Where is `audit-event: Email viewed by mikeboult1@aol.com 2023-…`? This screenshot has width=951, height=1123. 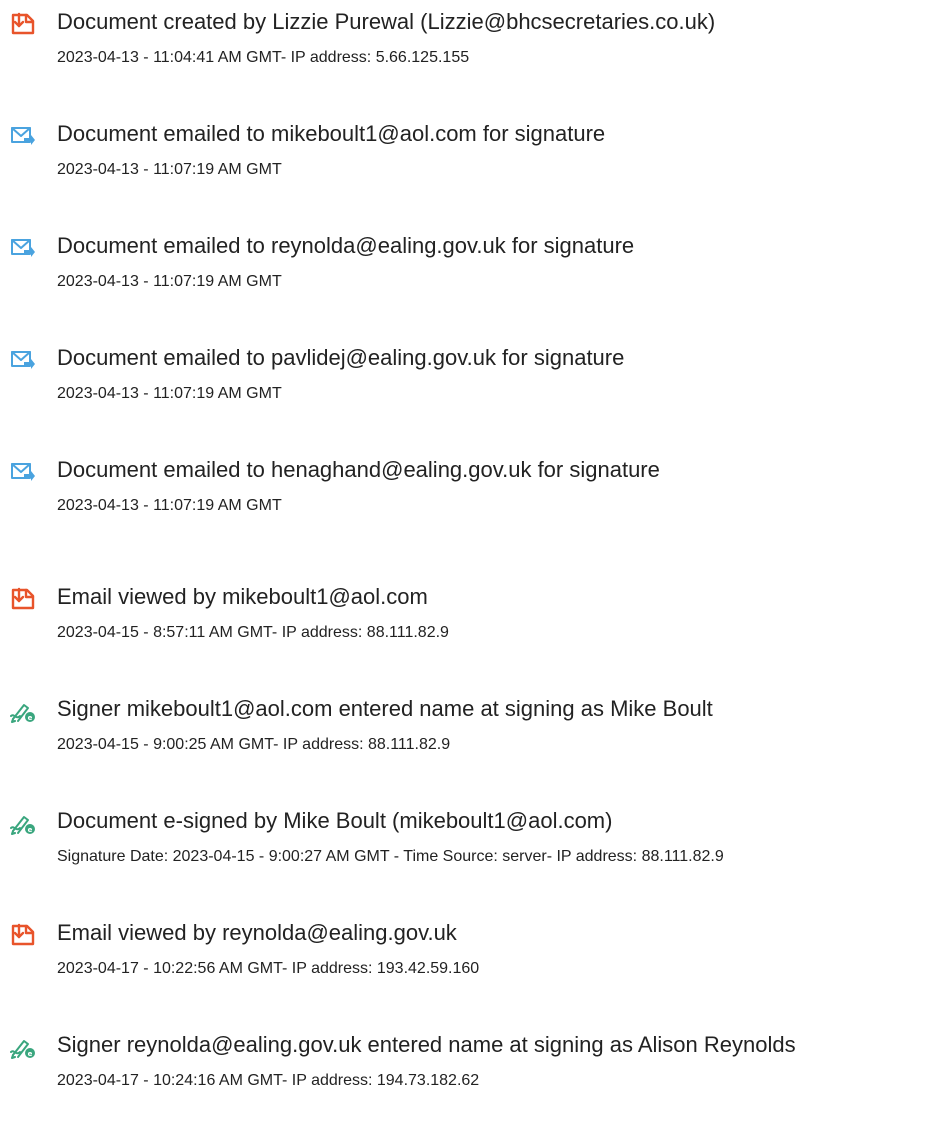
audit-event: Email viewed by mikeboult1@aol.com 2023-… is located at coordinates (475, 625).